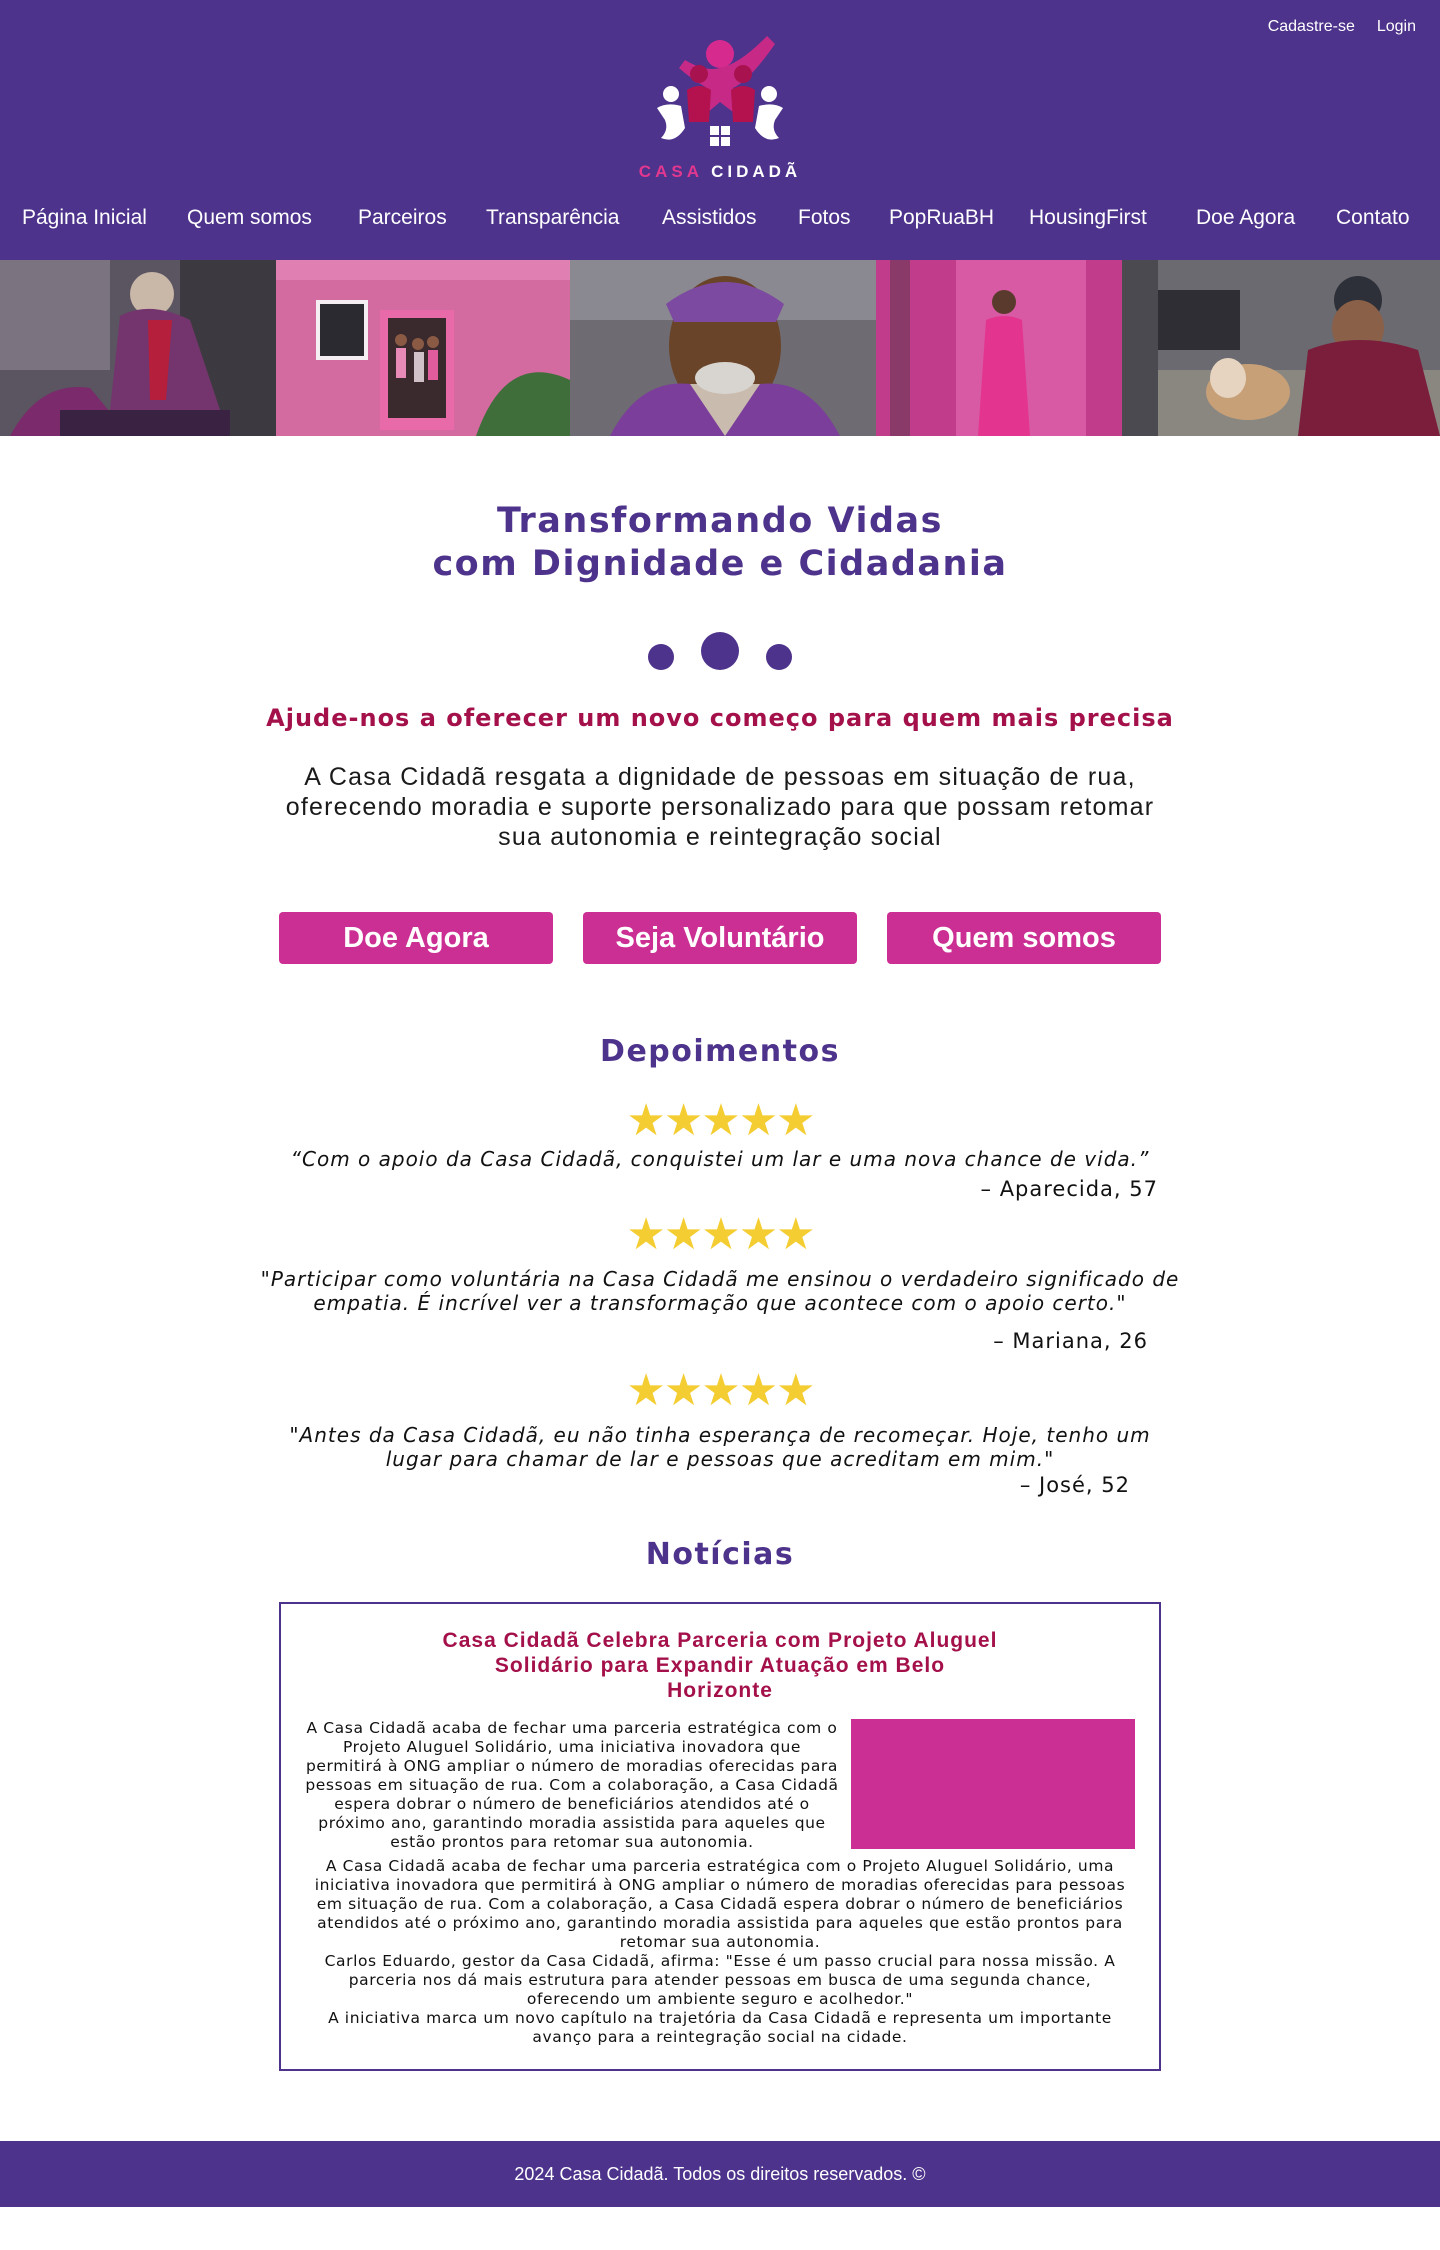  Describe the element at coordinates (941, 218) in the screenshot. I see `nav-item-popruabh: PopRuaBH` at that location.